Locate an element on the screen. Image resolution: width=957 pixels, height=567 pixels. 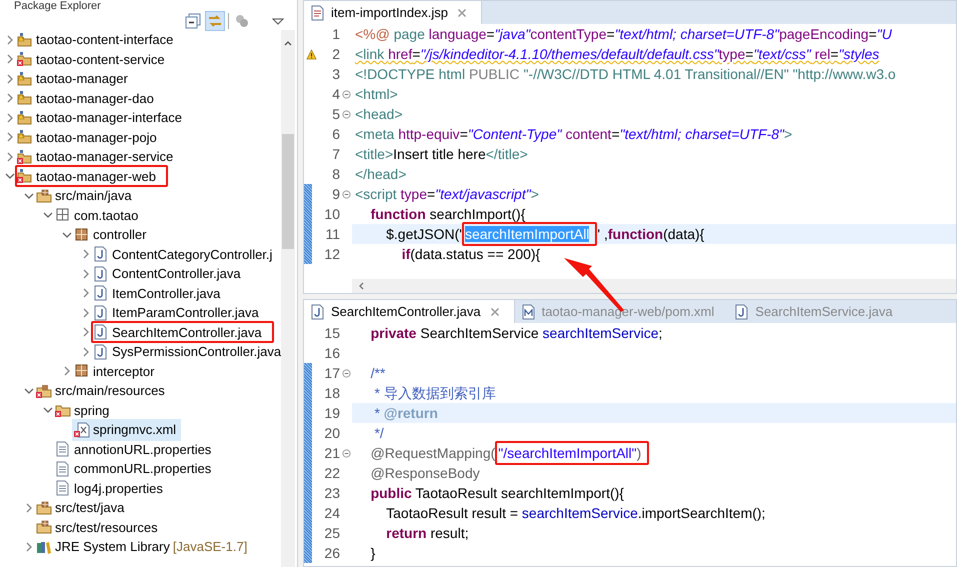
tree-item-label: commonURL.properties is located at coordinates (143, 468).